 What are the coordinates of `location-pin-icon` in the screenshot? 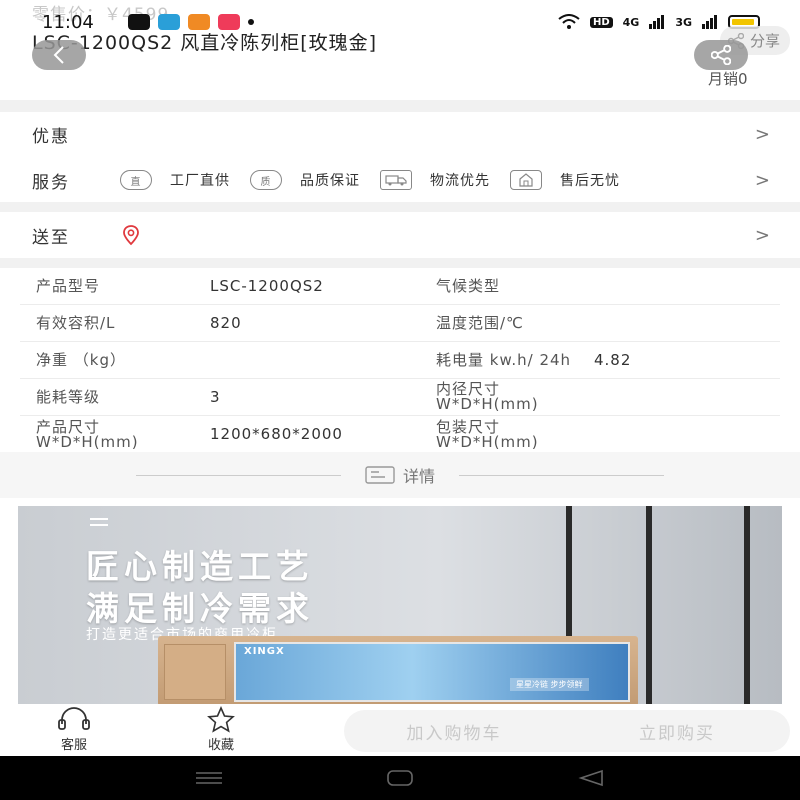 It's located at (131, 235).